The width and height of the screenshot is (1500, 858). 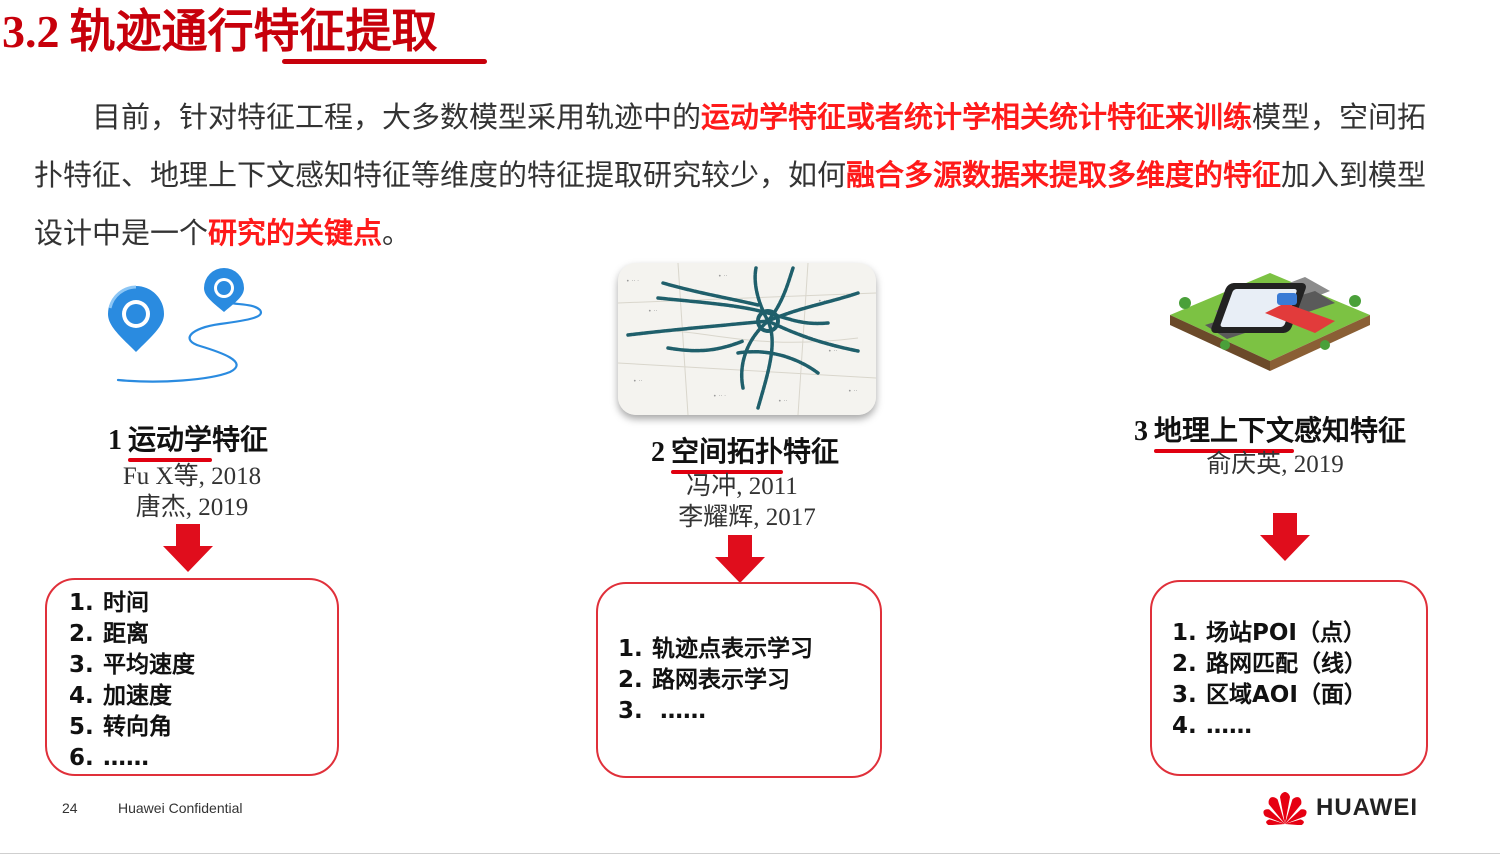 I want to click on list-item: 4. 加速度, so click(x=120, y=696).